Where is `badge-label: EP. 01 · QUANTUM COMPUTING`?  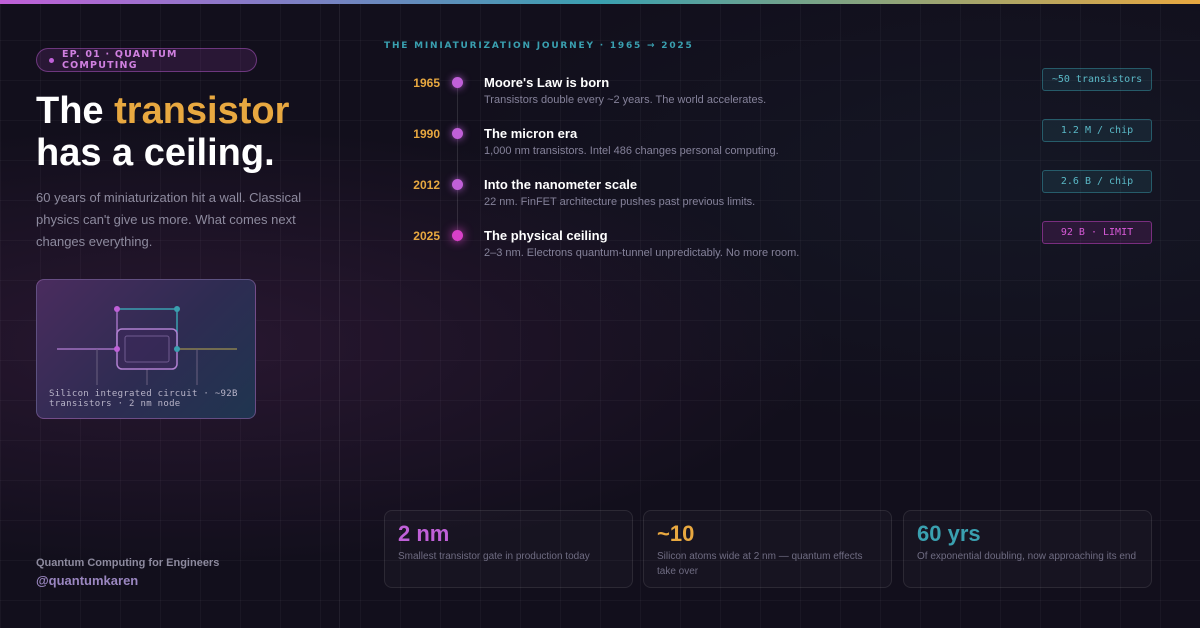 badge-label: EP. 01 · QUANTUM COMPUTING is located at coordinates (119, 60).